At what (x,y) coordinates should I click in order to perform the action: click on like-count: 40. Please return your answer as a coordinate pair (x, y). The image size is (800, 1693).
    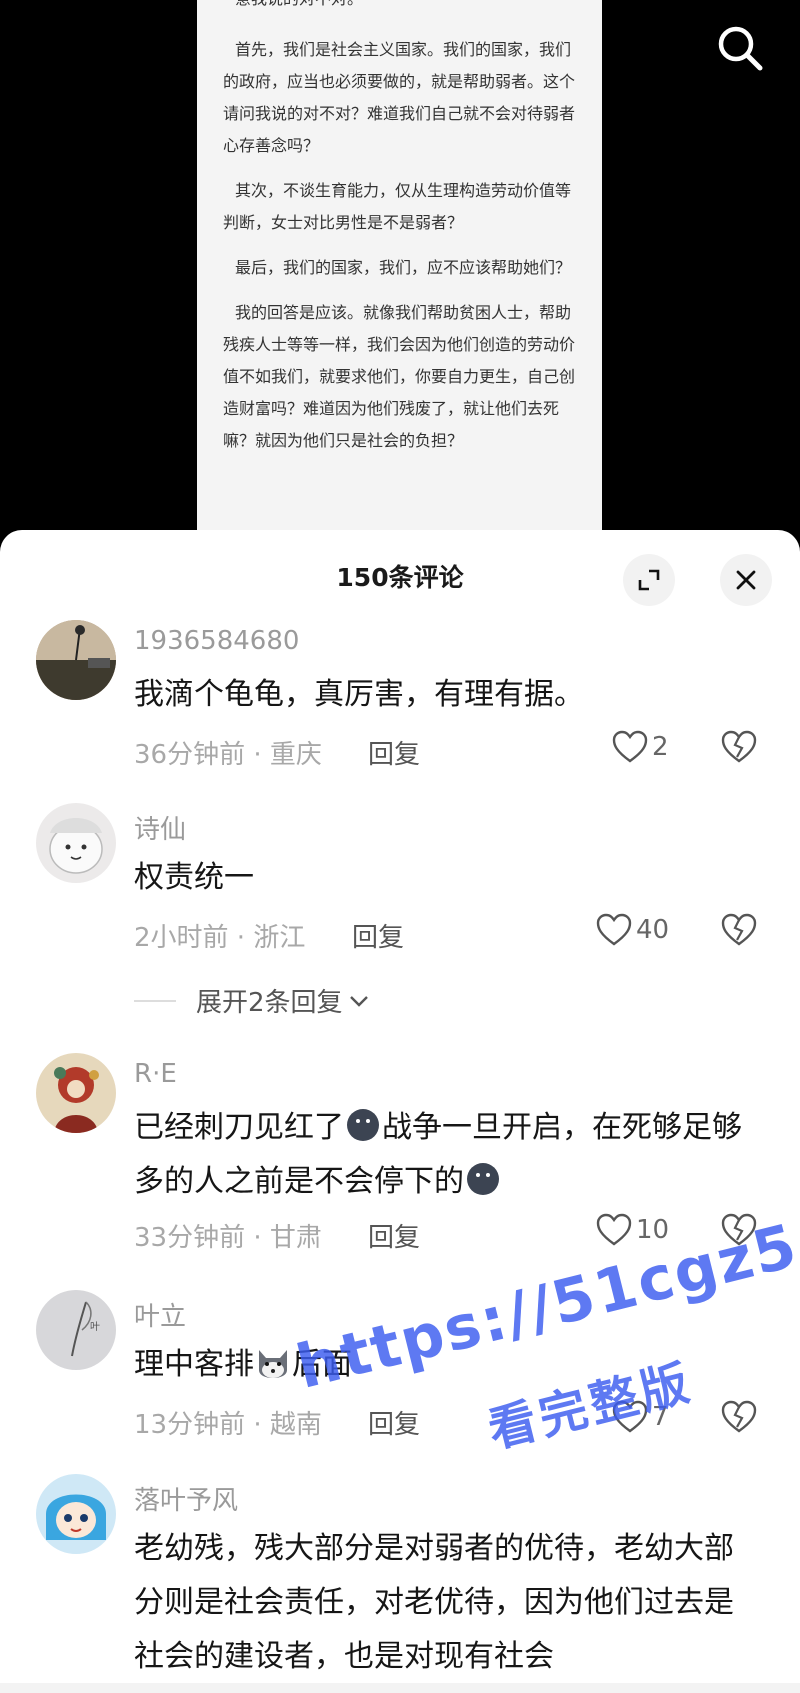
    Looking at the image, I should click on (653, 930).